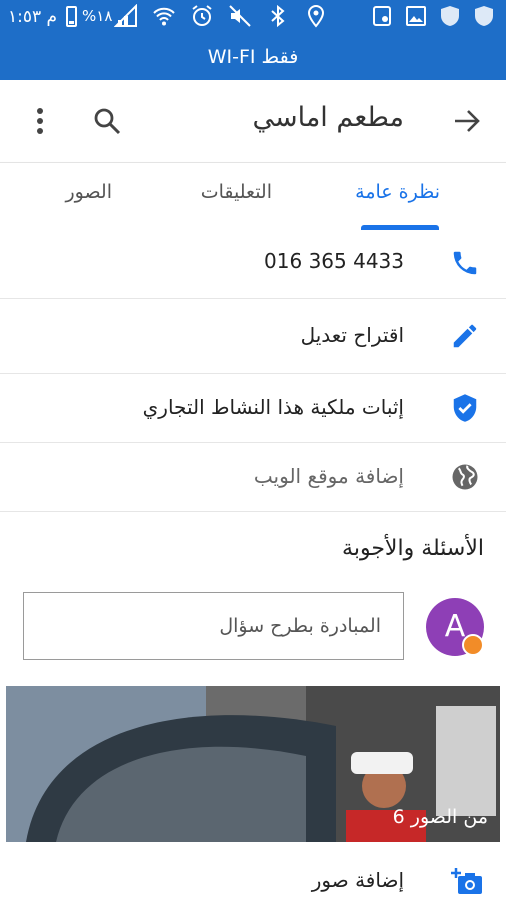 Image resolution: width=506 pixels, height=900 pixels. I want to click on place-tabs: نظرة عامة التعليقات الصور, so click(253, 196).